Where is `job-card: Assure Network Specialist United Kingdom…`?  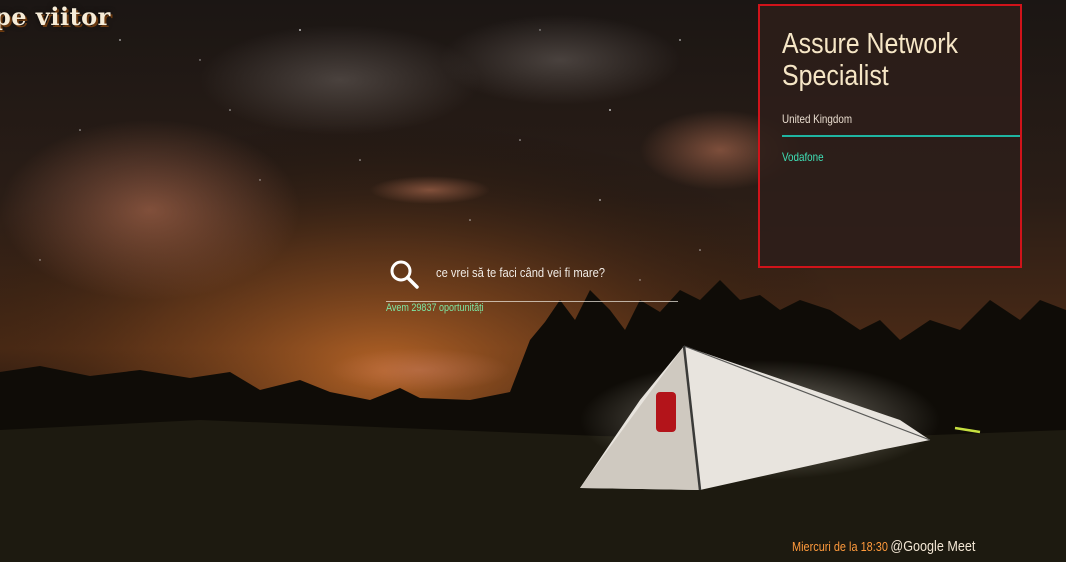
job-card: Assure Network Specialist United Kingdom… is located at coordinates (890, 136).